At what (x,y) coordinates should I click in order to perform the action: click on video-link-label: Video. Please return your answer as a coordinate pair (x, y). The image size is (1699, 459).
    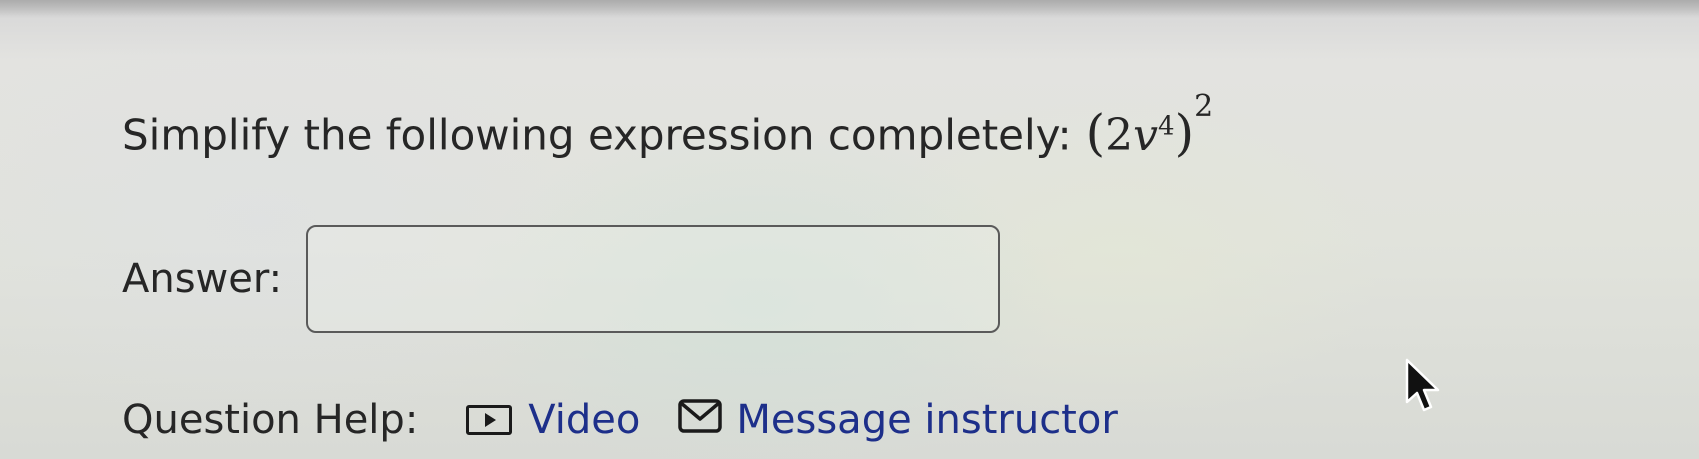
    Looking at the image, I should click on (584, 420).